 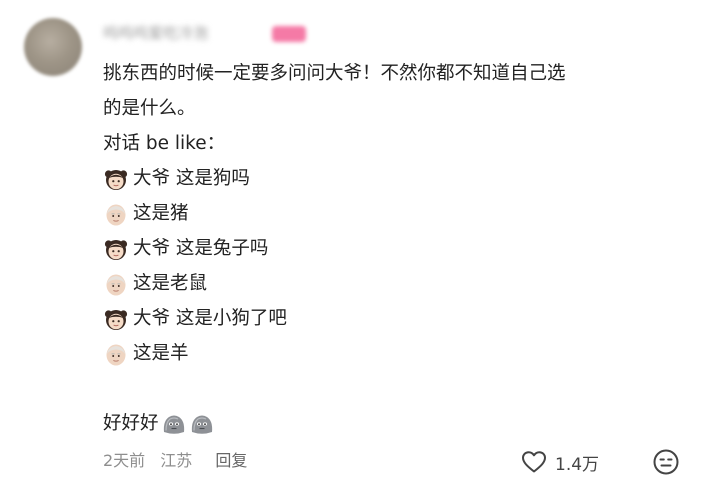 I want to click on dialog-text: 这是老鼠, so click(x=170, y=283).